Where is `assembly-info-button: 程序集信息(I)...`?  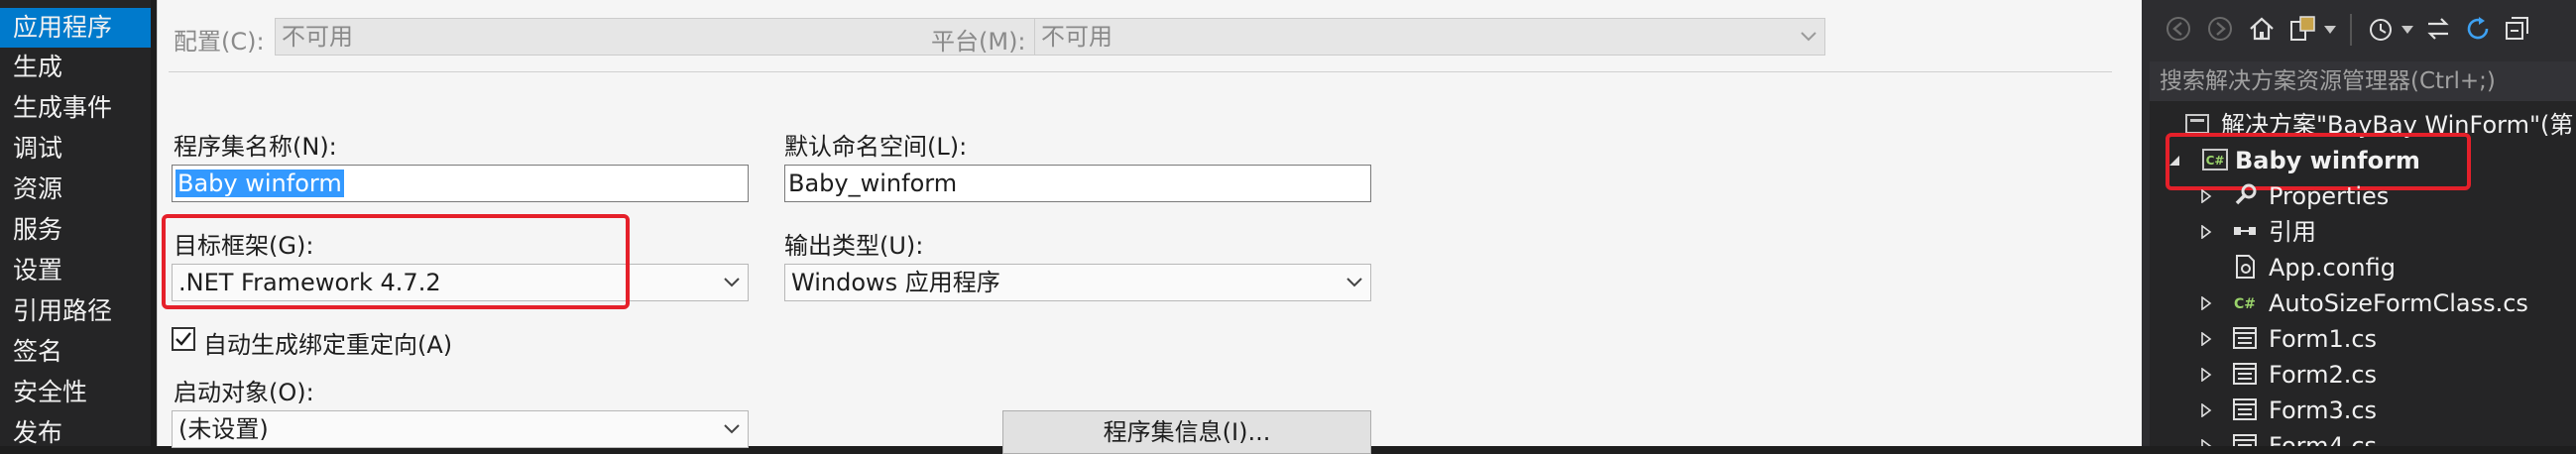 assembly-info-button: 程序集信息(I)... is located at coordinates (1187, 432).